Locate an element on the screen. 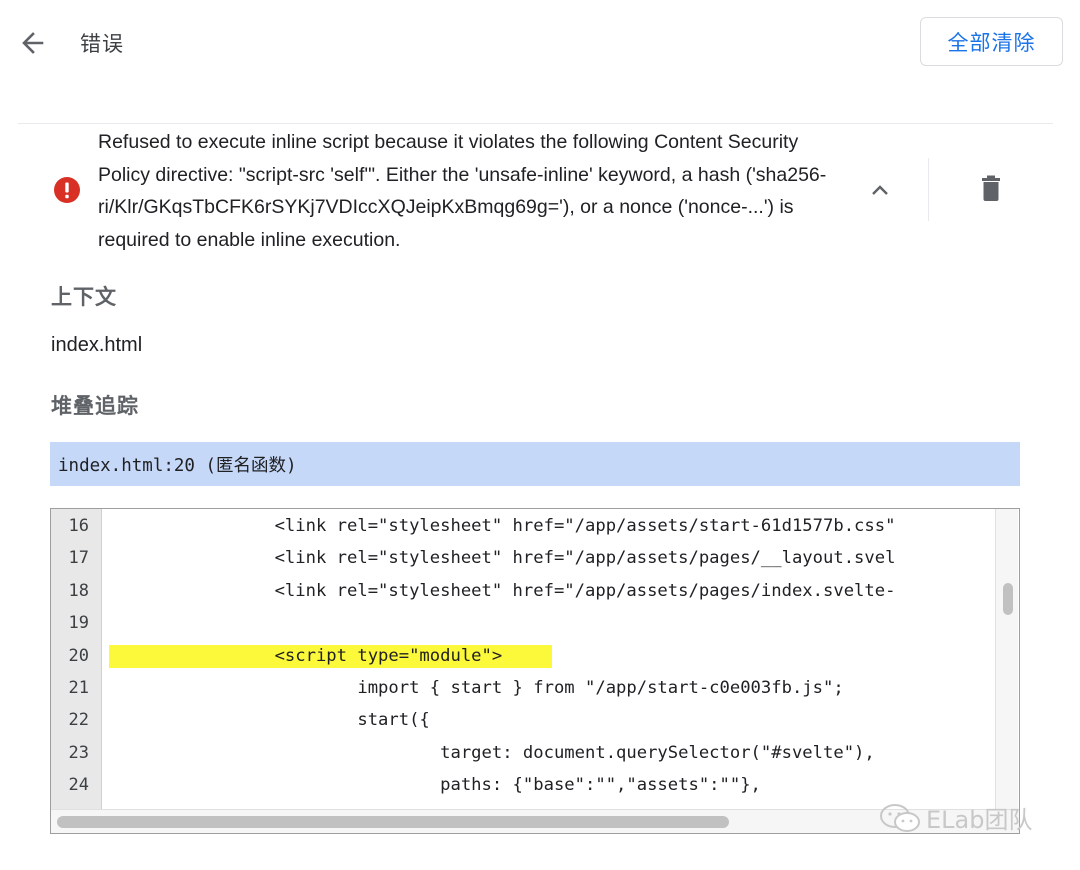  wechat-icon is located at coordinates (900, 817).